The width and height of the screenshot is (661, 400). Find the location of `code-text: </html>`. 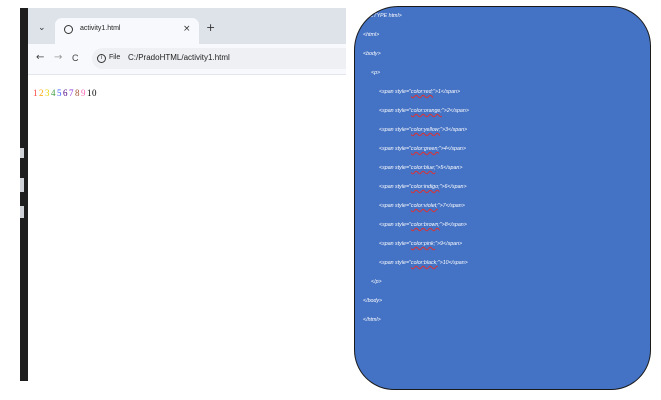

code-text: </html> is located at coordinates (372, 320).